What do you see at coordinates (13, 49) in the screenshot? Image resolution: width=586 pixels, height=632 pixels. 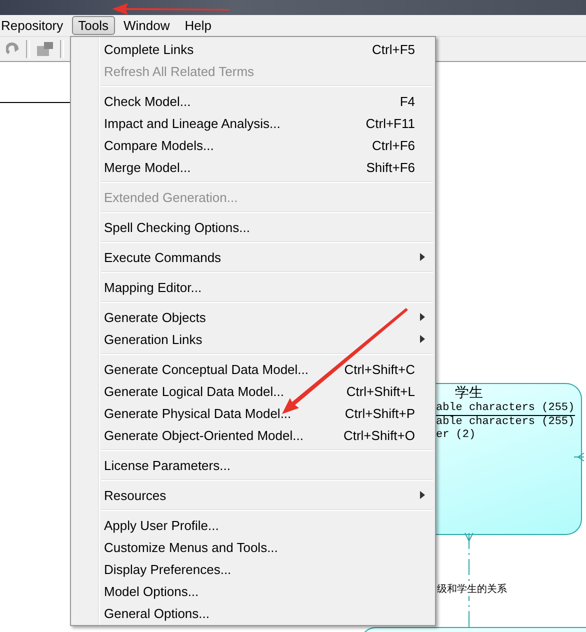 I see `redo-icon` at bounding box center [13, 49].